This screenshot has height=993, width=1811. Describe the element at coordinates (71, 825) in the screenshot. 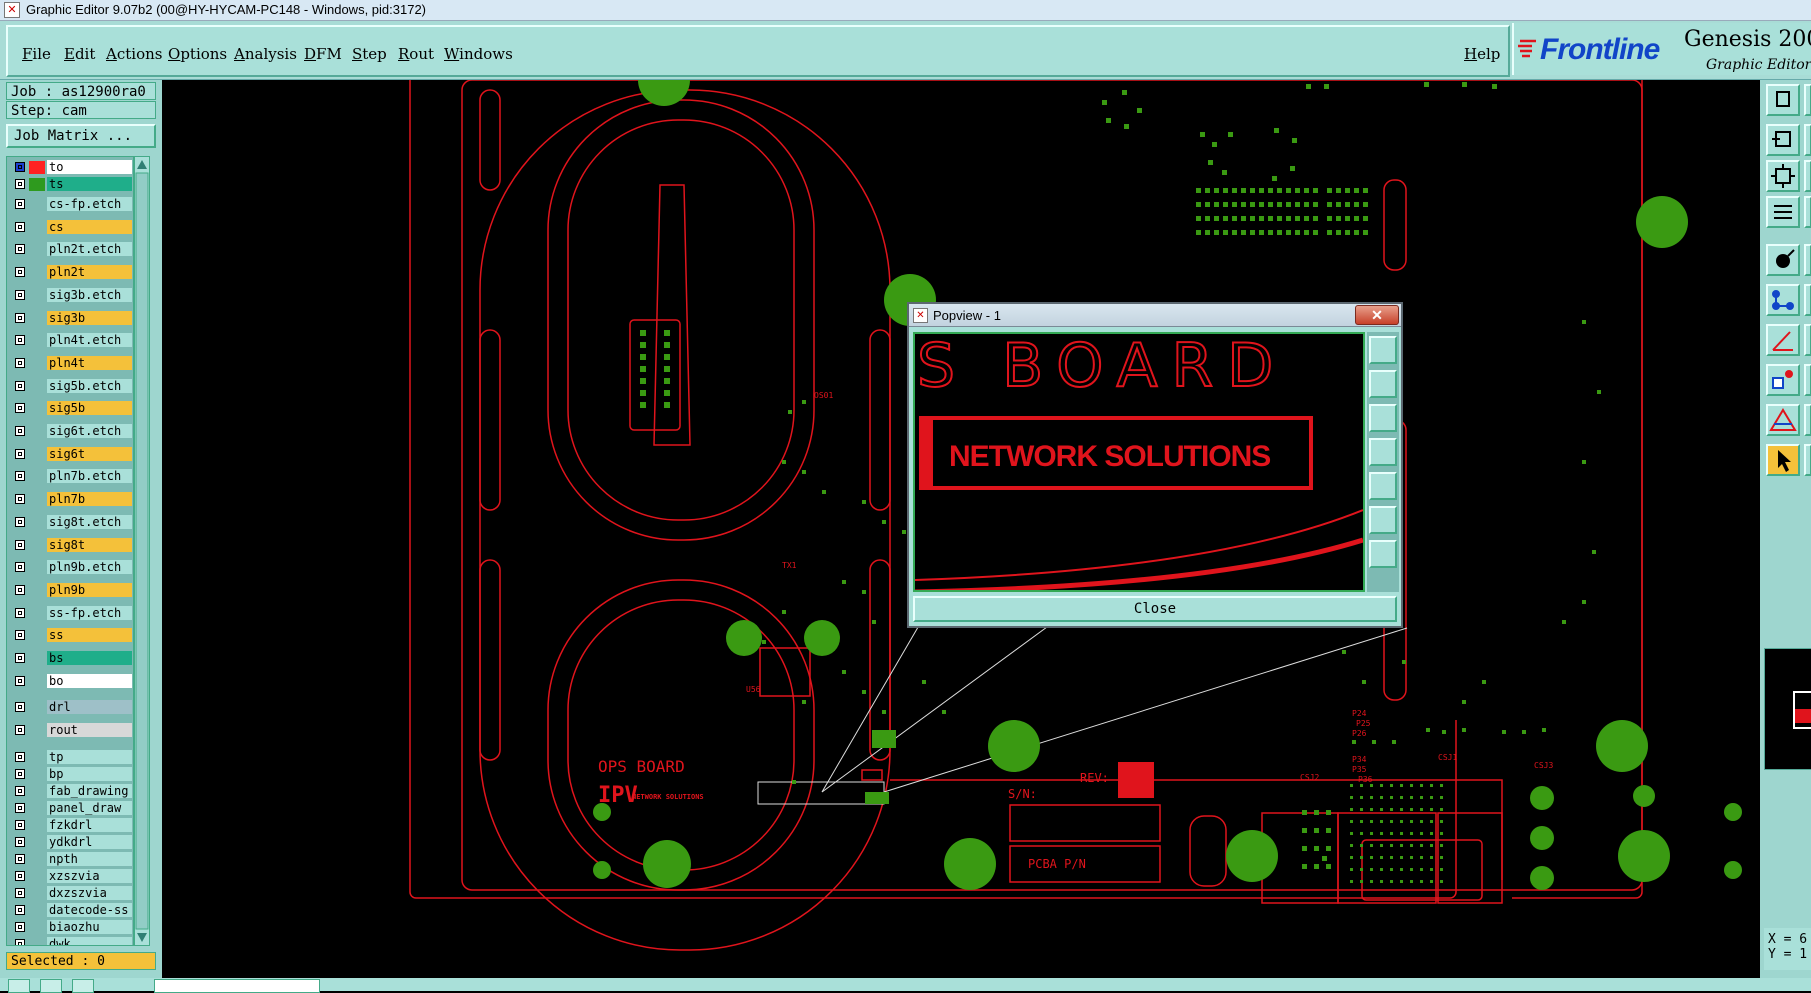

I see `layer-row: fzkdrl` at that location.